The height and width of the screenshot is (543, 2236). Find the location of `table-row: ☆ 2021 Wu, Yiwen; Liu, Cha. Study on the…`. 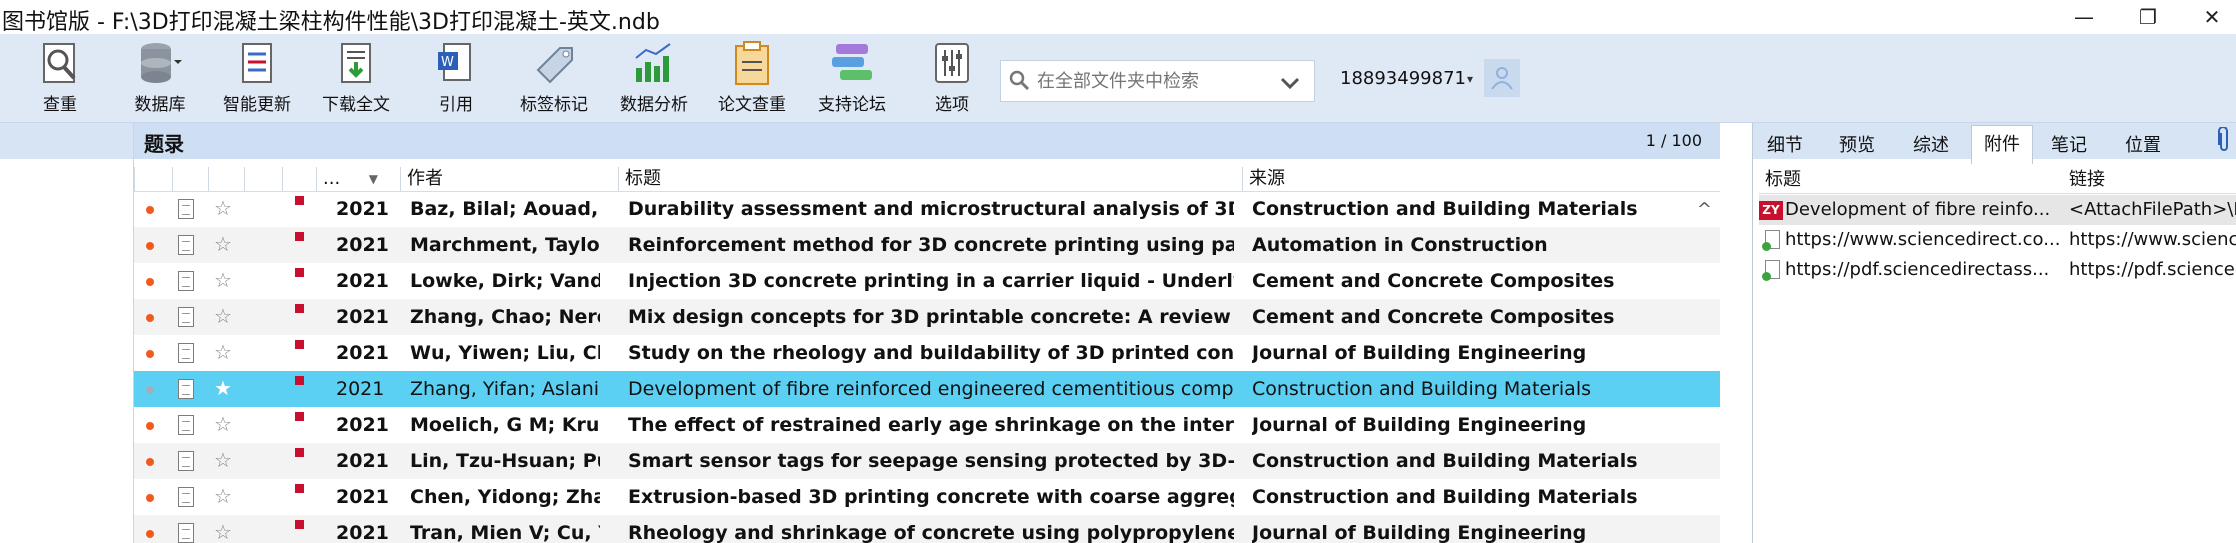

table-row: ☆ 2021 Wu, Yiwen; Liu, Cha. Study on the… is located at coordinates (927, 353).